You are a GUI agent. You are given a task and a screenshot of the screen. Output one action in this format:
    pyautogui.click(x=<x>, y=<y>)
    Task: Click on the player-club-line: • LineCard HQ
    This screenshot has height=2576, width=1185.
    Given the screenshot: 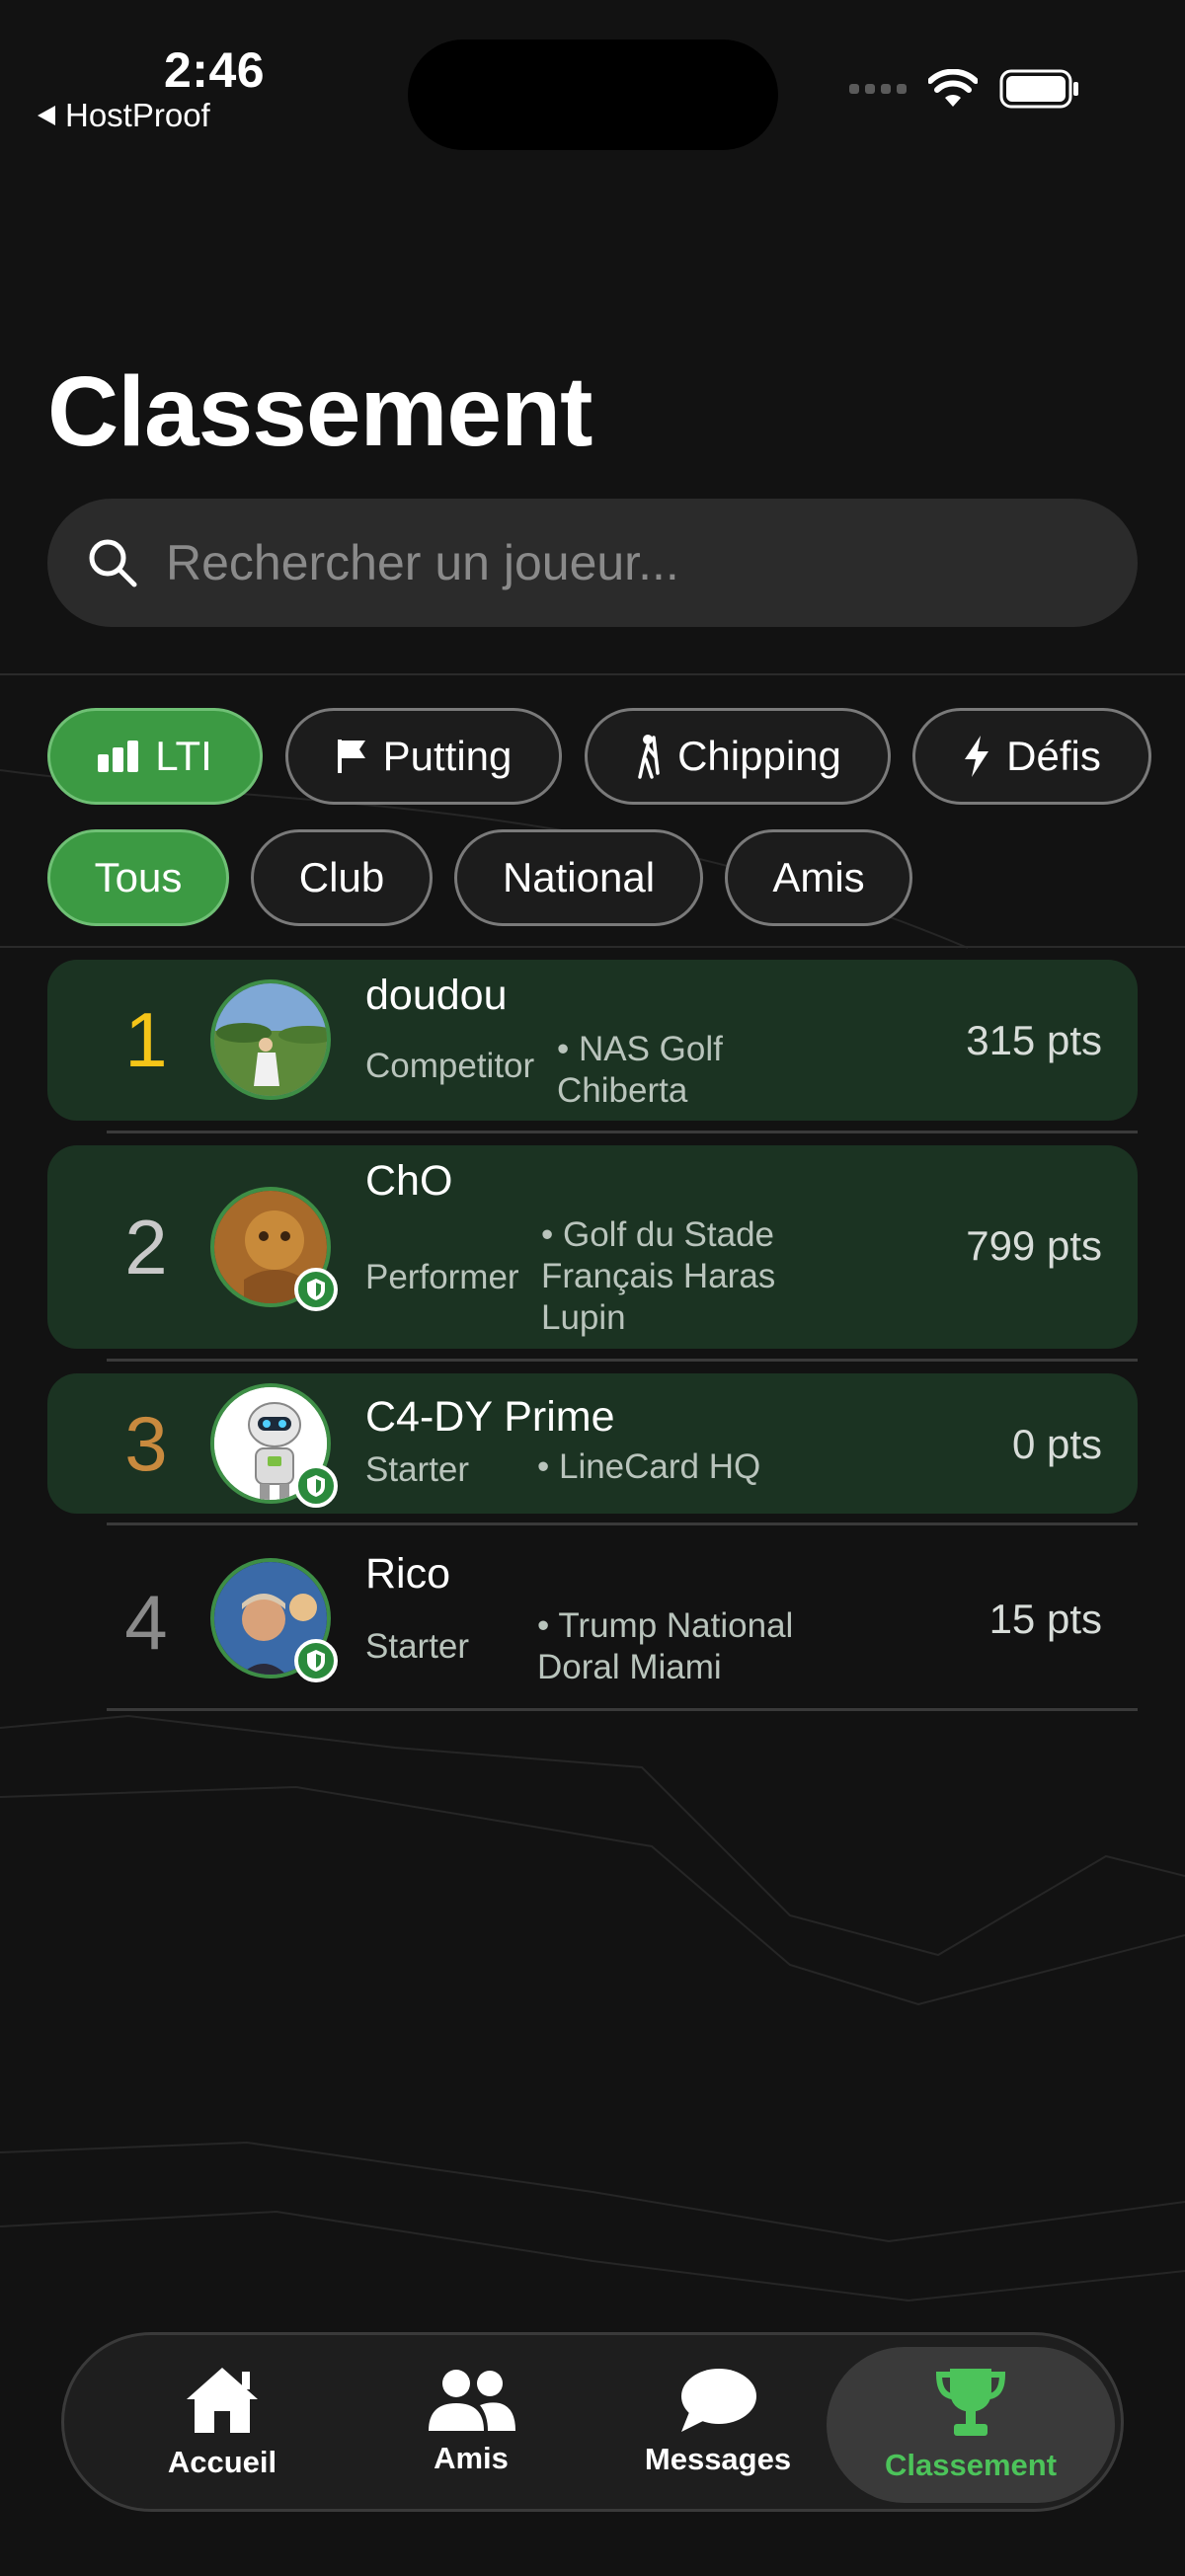 What is the action you would take?
    pyautogui.click(x=649, y=1466)
    